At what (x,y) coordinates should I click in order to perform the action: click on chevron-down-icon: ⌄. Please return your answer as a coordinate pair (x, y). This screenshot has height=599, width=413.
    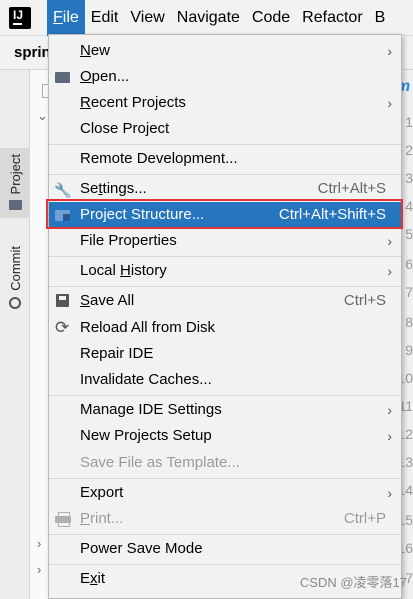
    Looking at the image, I should click on (42, 116).